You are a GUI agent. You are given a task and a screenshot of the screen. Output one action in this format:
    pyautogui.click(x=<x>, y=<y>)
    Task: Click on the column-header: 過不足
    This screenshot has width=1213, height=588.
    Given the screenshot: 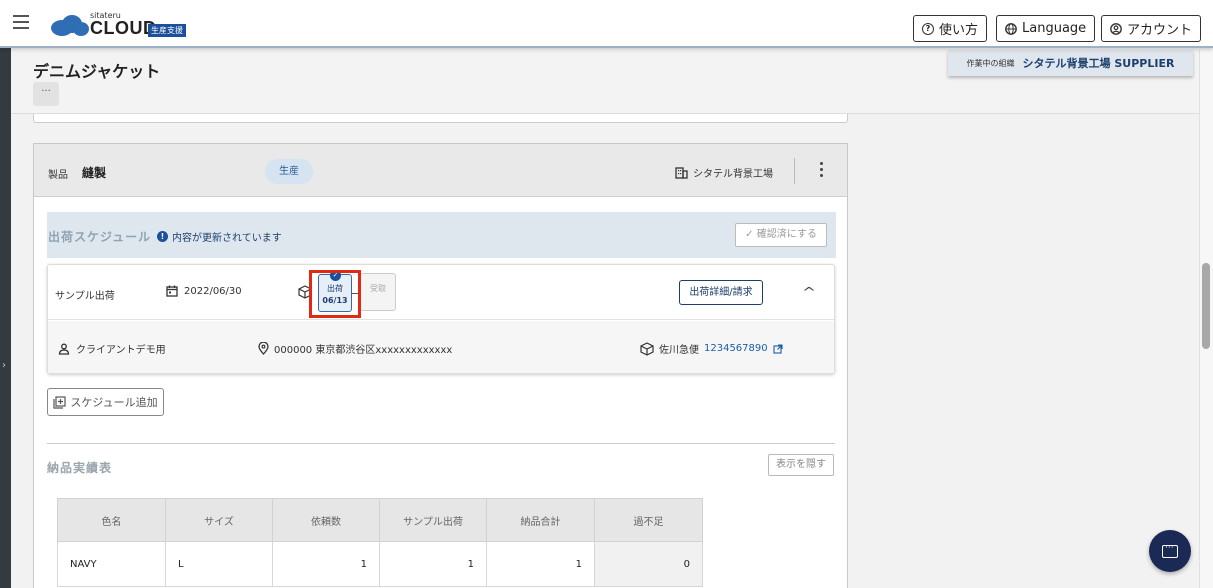 What is the action you would take?
    pyautogui.click(x=648, y=520)
    